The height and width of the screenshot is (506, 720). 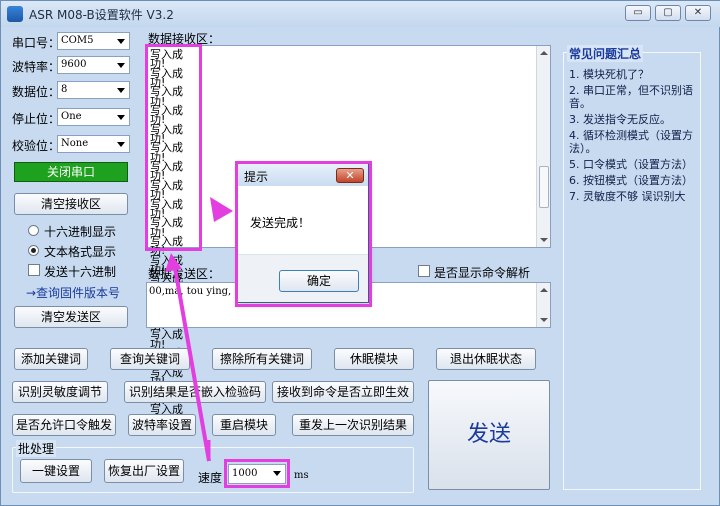 What do you see at coordinates (36, 67) in the screenshot?
I see `baud-label: 波特率：` at bounding box center [36, 67].